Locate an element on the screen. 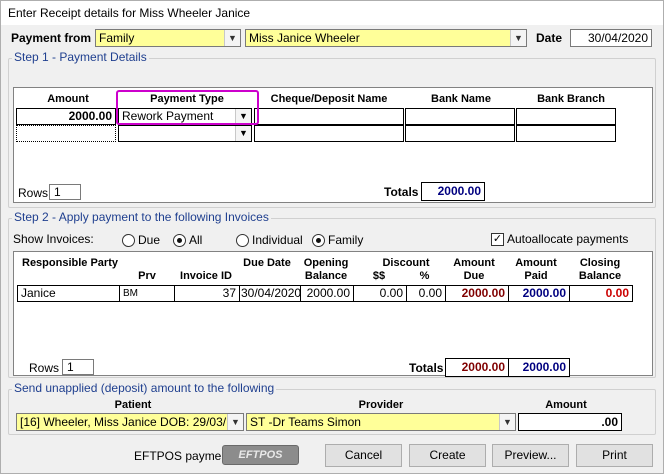 The height and width of the screenshot is (474, 664). radio-individual is located at coordinates (242, 240).